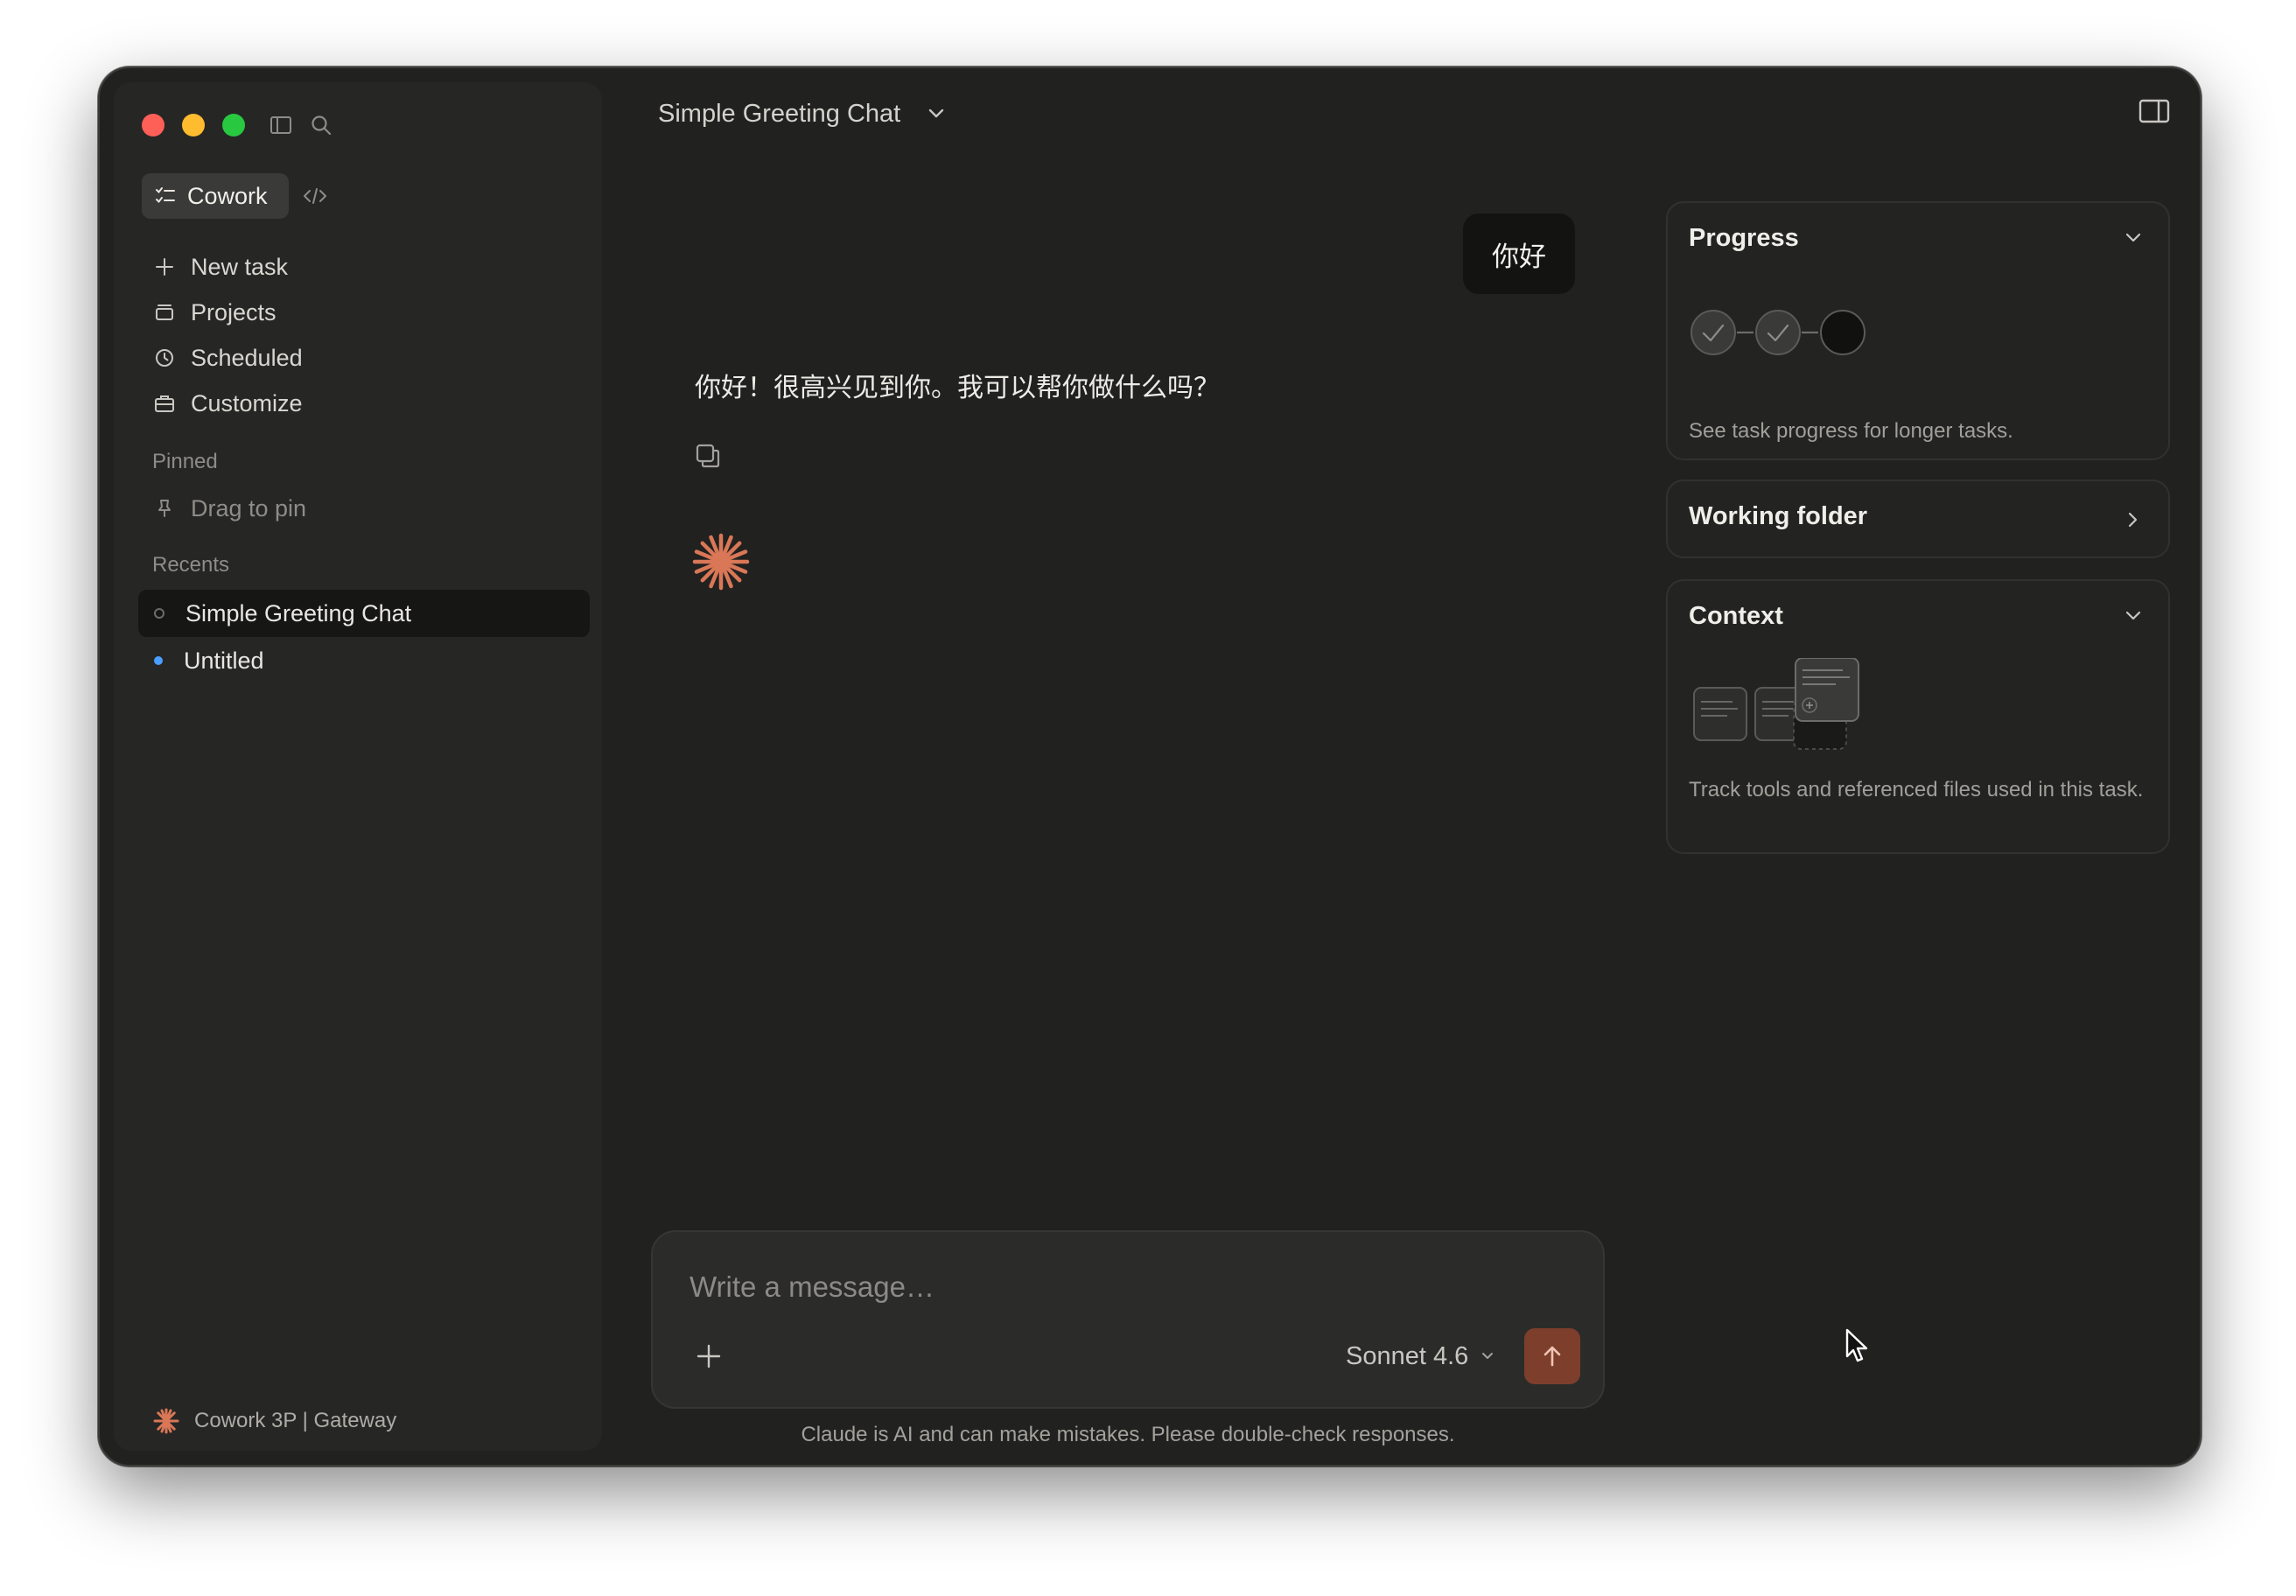  I want to click on context-title: Context, so click(1736, 616).